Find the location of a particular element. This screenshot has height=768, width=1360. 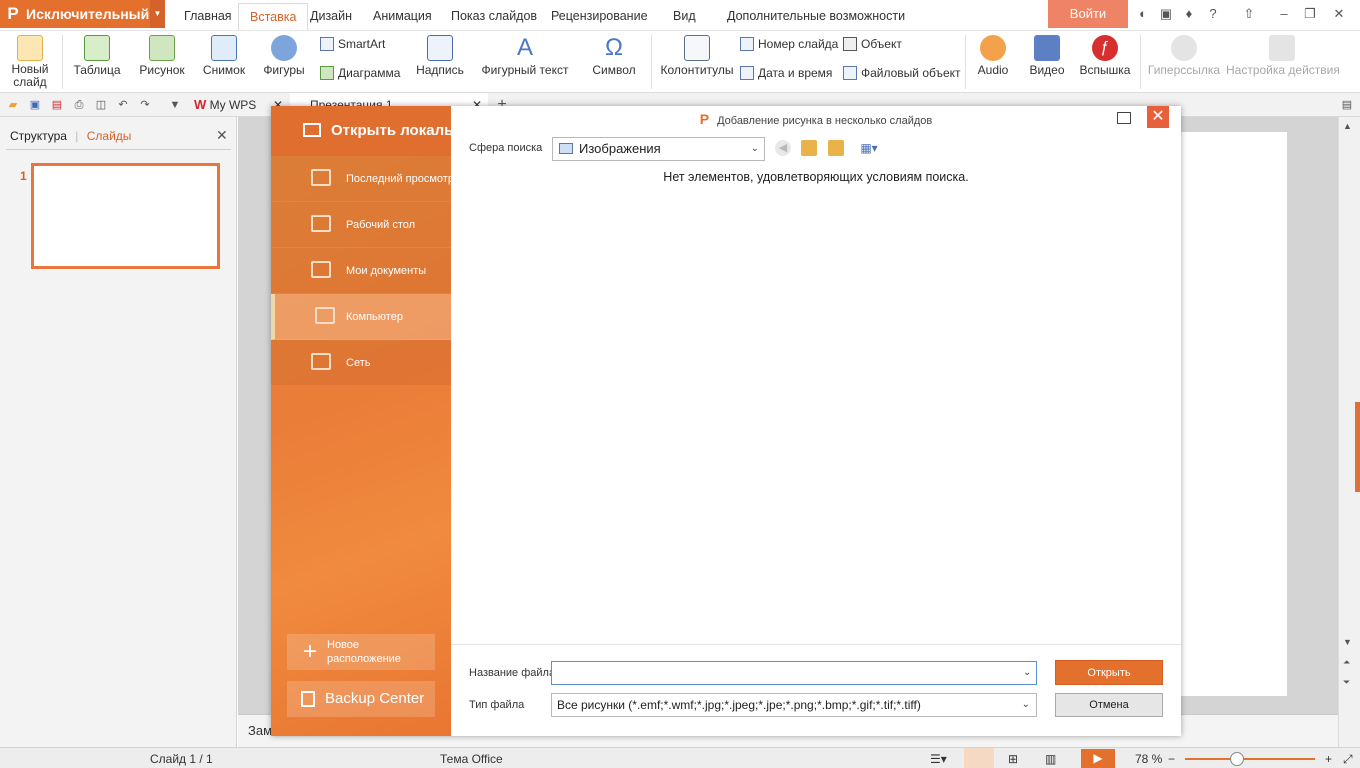

screenshot-icon is located at coordinates (224, 48).